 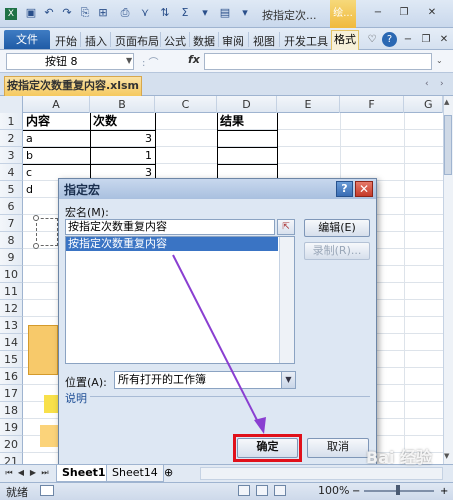 I want to click on close-icon: ✕, so click(x=432, y=13).